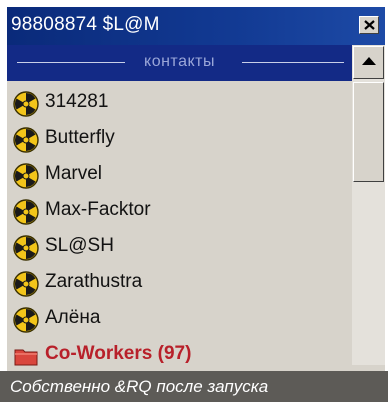 The width and height of the screenshot is (388, 402). Describe the element at coordinates (179, 211) in the screenshot. I see `contact-row: Max-Facktor` at that location.